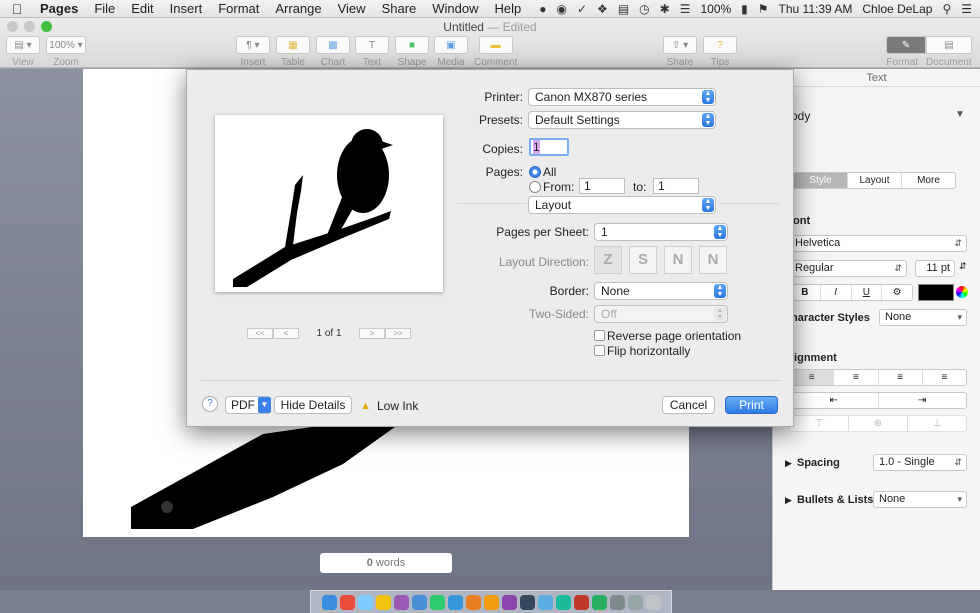 The image size is (980, 613). What do you see at coordinates (542, 9) in the screenshot?
I see `shield-icon: ●` at bounding box center [542, 9].